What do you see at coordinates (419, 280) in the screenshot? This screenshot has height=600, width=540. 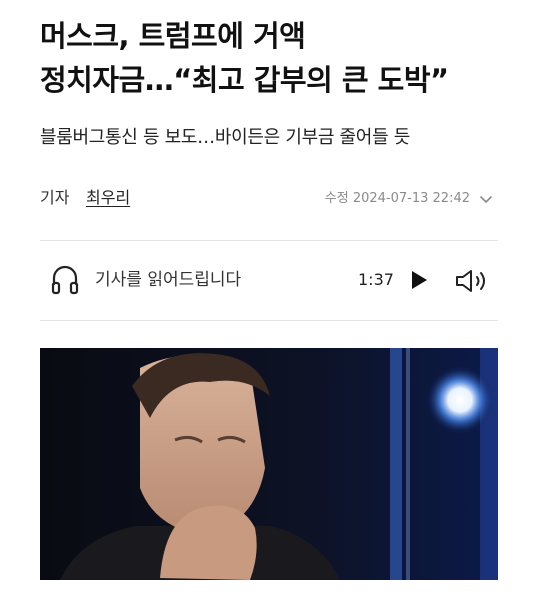 I see `play-icon` at bounding box center [419, 280].